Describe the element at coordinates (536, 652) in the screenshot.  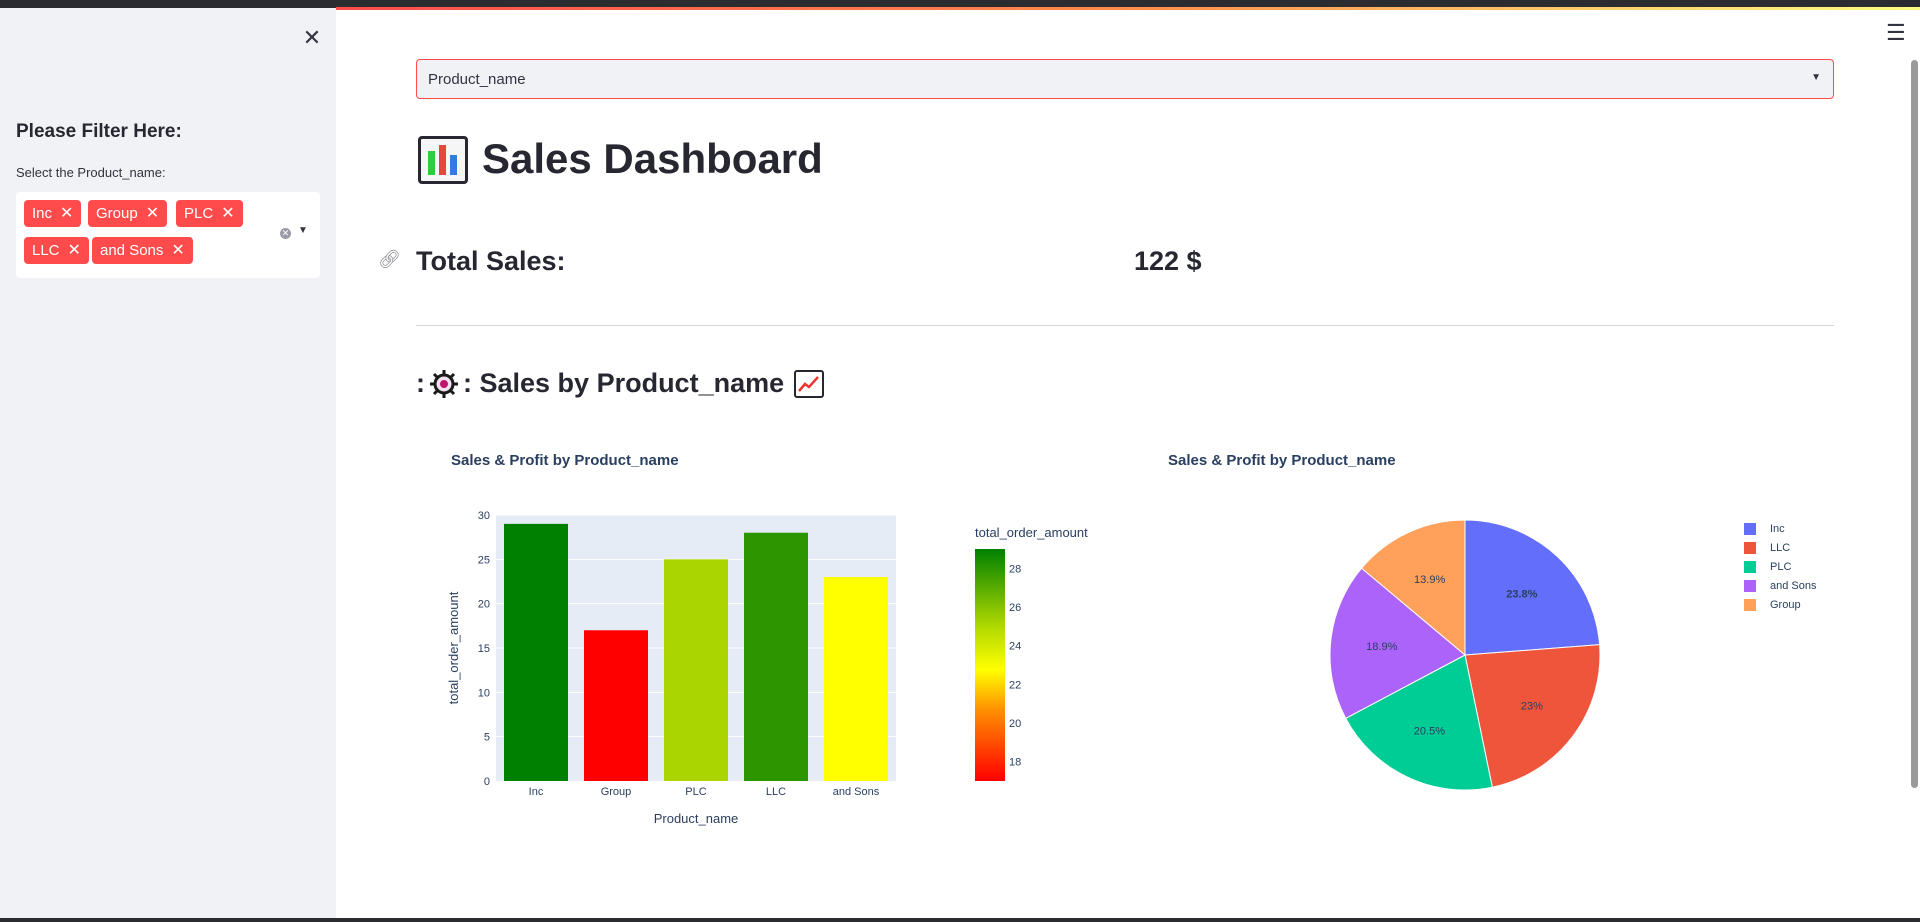
I see `bar-inc` at that location.